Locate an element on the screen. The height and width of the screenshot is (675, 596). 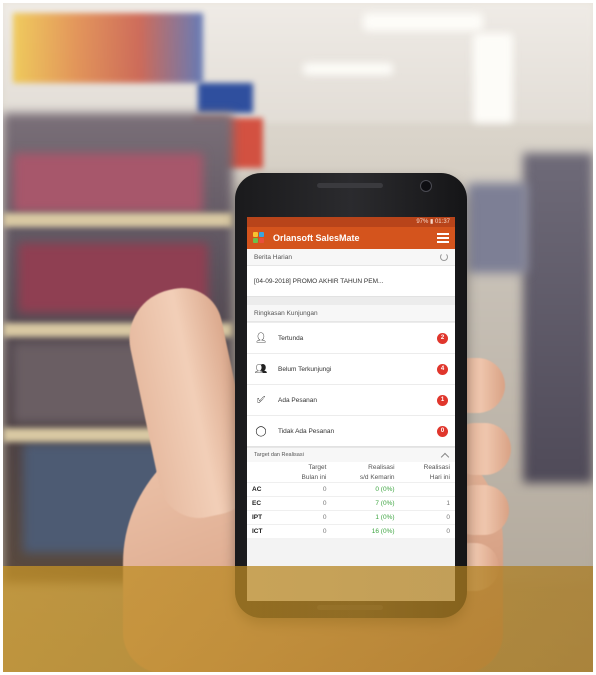
visit-summary-header: Ringkasan Kunjungan is located at coordinates (351, 313).